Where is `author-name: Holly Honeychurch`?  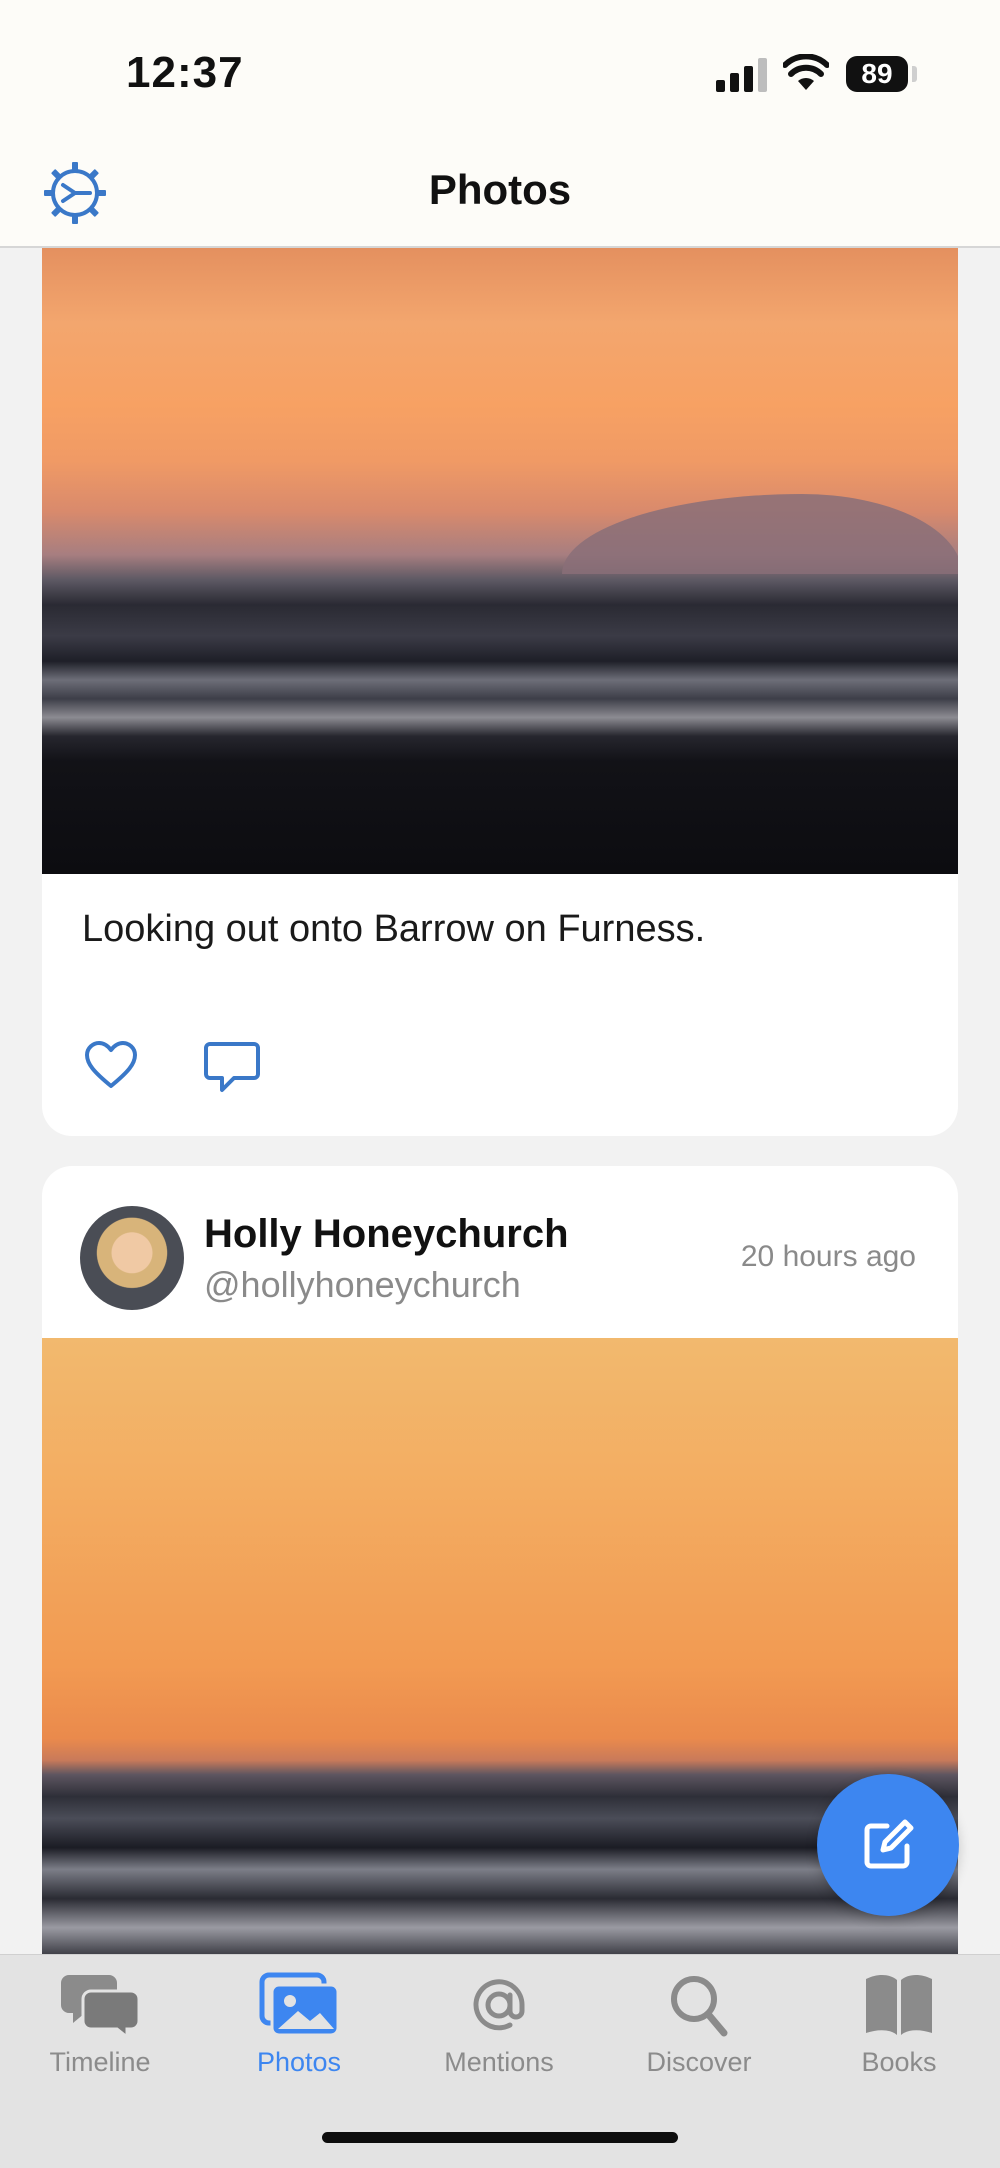 author-name: Holly Honeychurch is located at coordinates (386, 1234).